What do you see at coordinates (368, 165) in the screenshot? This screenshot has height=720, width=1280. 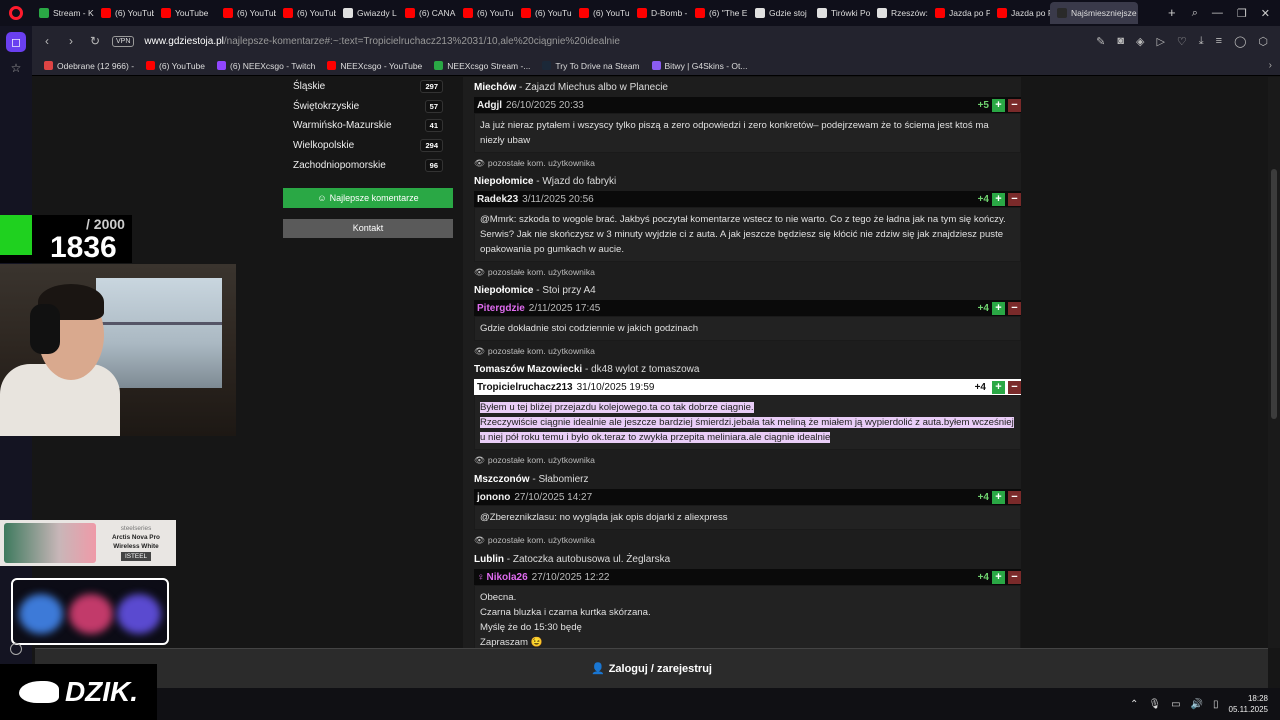 I see `region-link: Zachodniopomorskie 96` at bounding box center [368, 165].